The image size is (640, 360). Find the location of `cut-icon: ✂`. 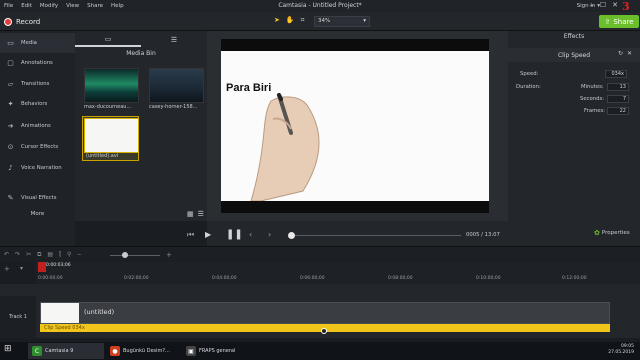

cut-icon: ✂ is located at coordinates (28, 255).